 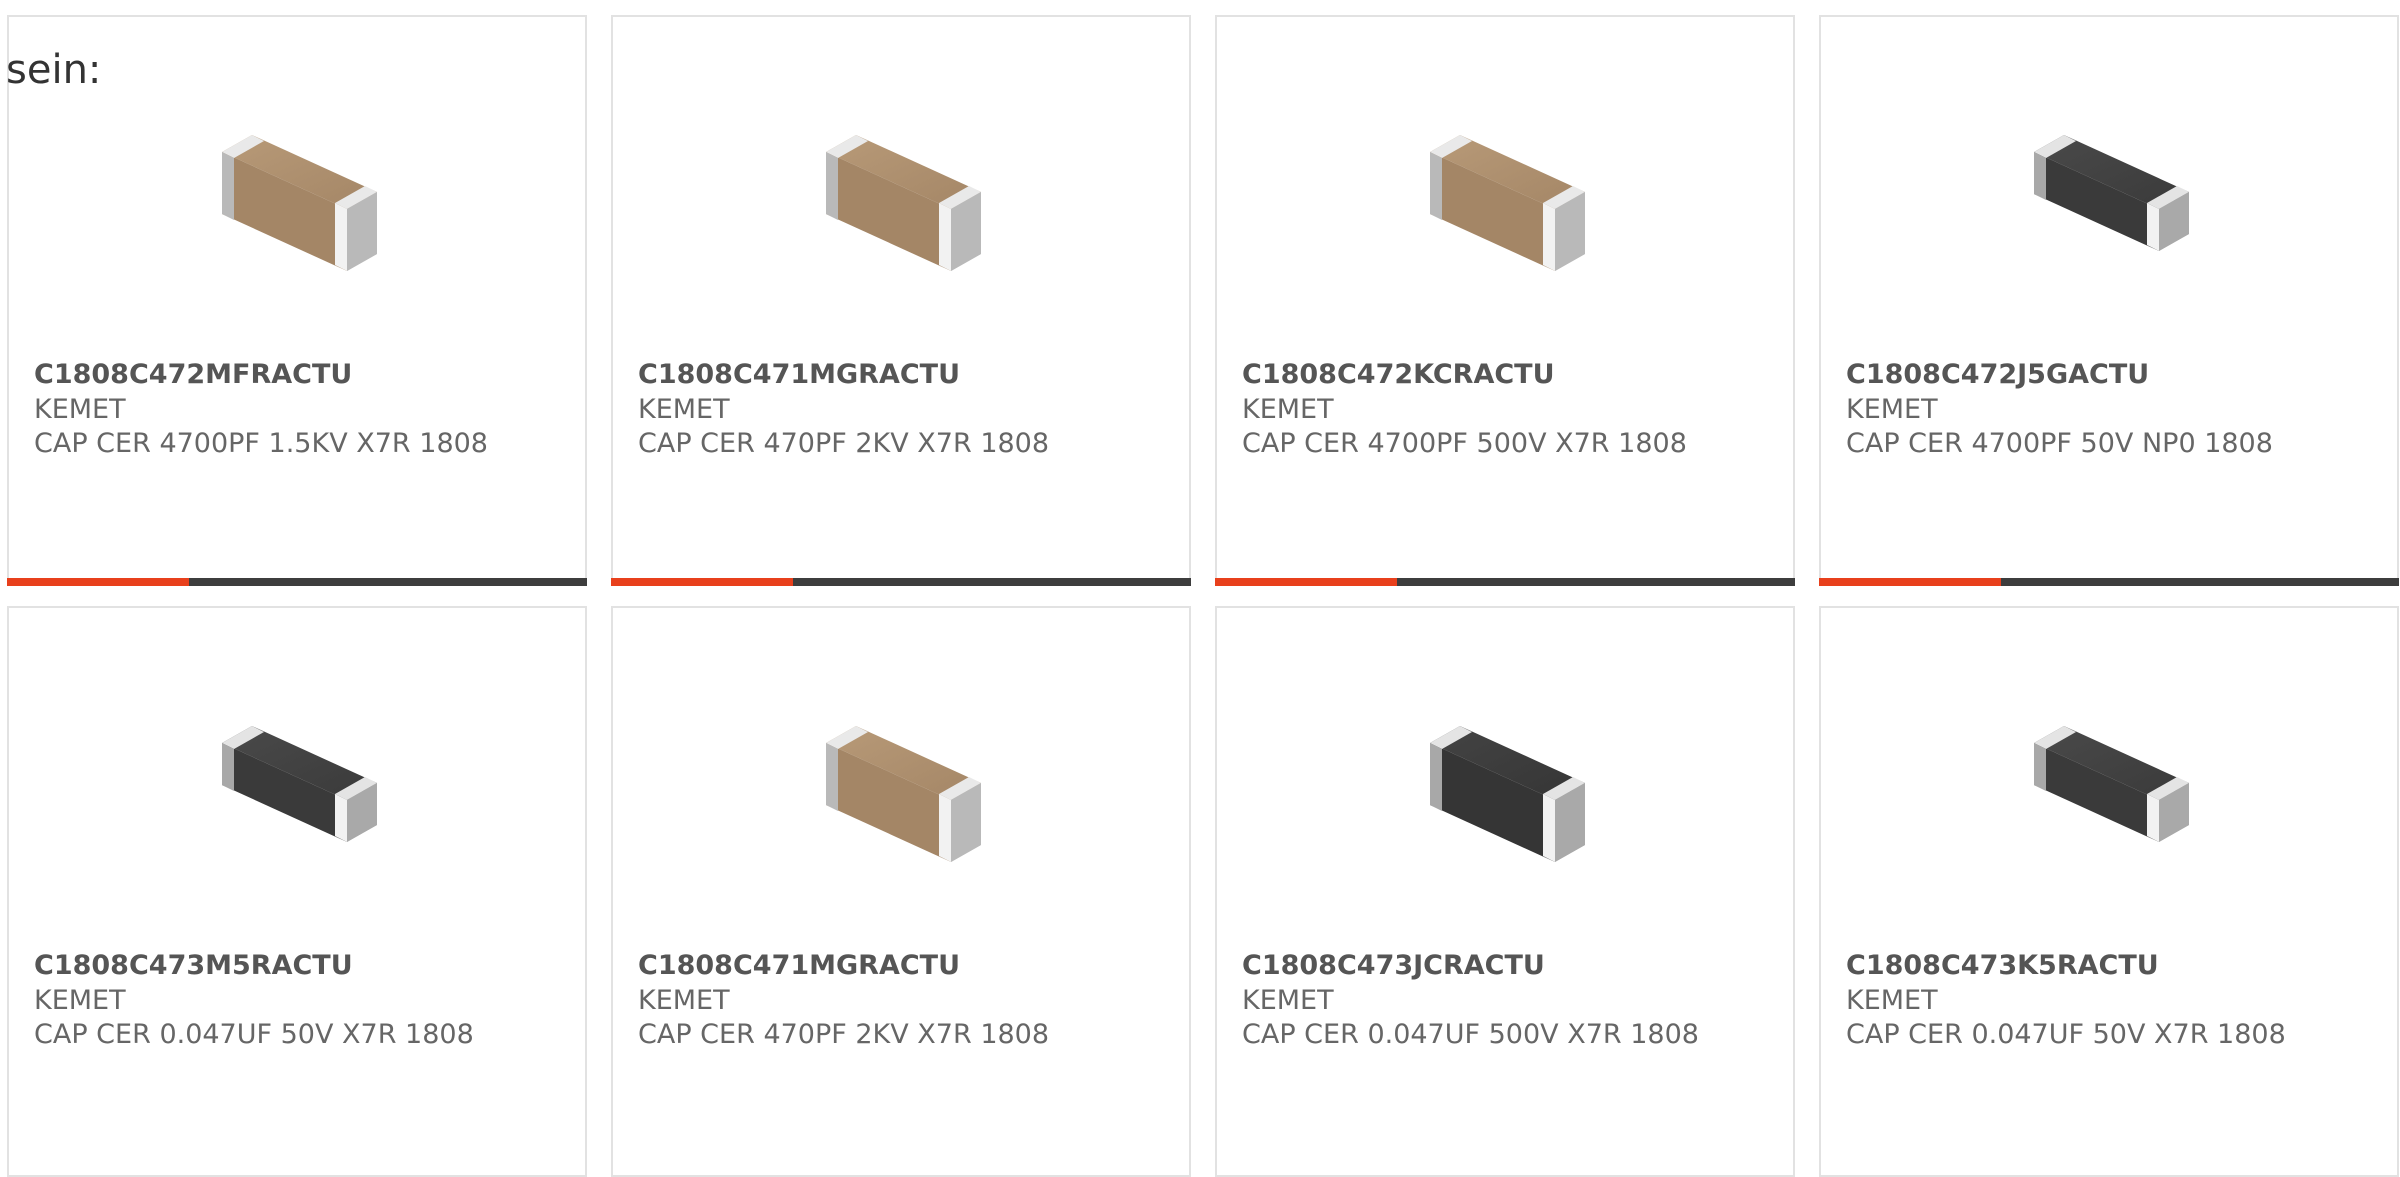 What do you see at coordinates (1393, 965) in the screenshot?
I see `part-number: C1808C473JCRACTU` at bounding box center [1393, 965].